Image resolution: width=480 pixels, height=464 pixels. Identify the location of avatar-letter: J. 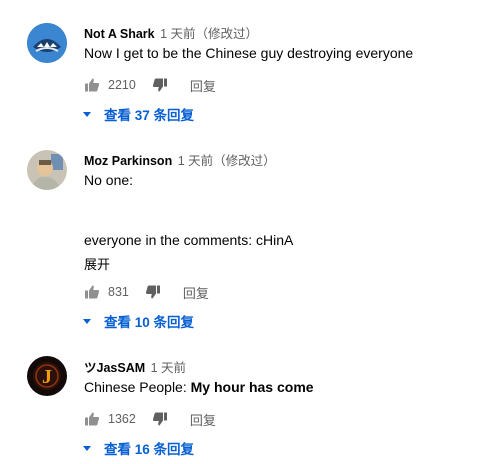
(47, 377).